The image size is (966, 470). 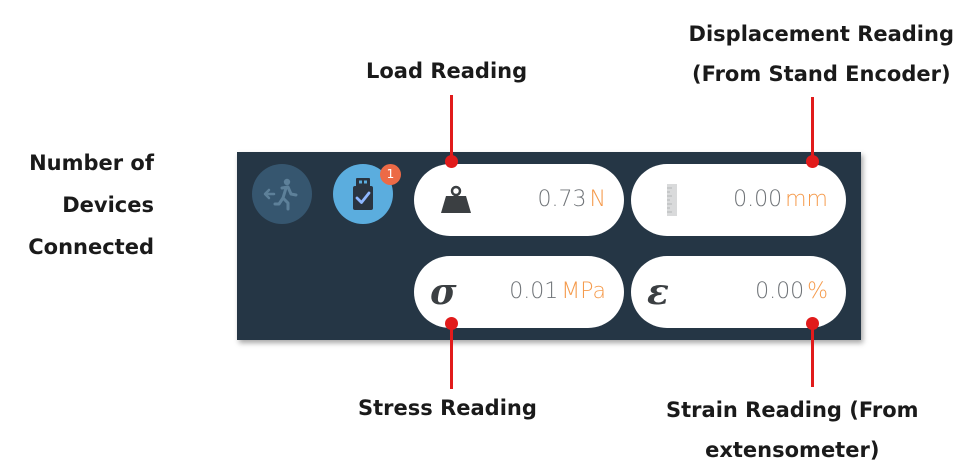 I want to click on stress-reading-display: σ 0.01 MPa, so click(x=519, y=292).